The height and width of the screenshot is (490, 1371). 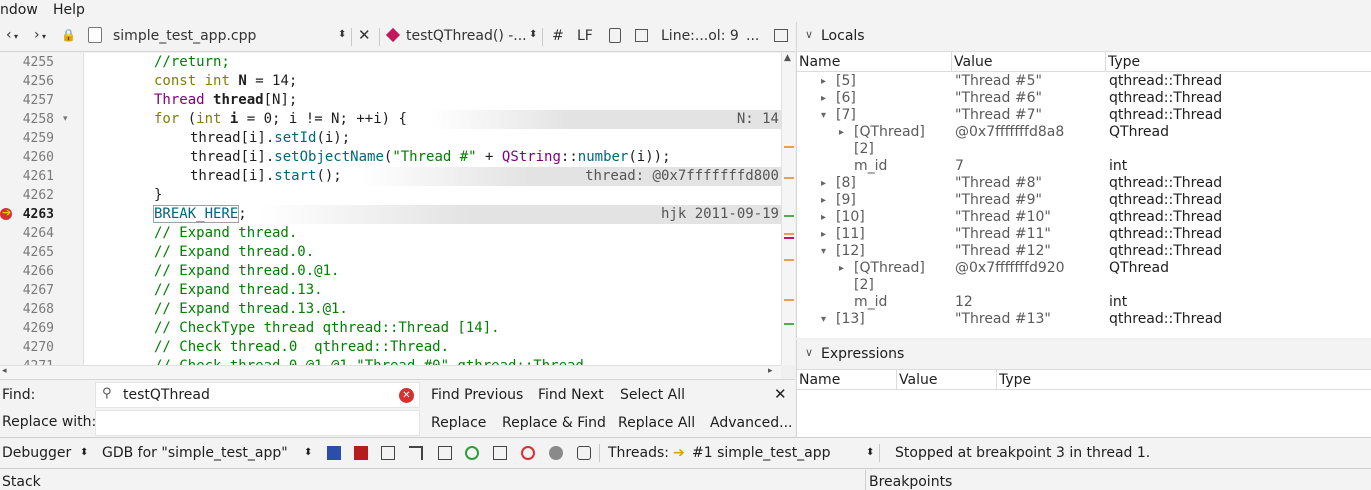 I want to click on forward-icon: ›, so click(x=37, y=35).